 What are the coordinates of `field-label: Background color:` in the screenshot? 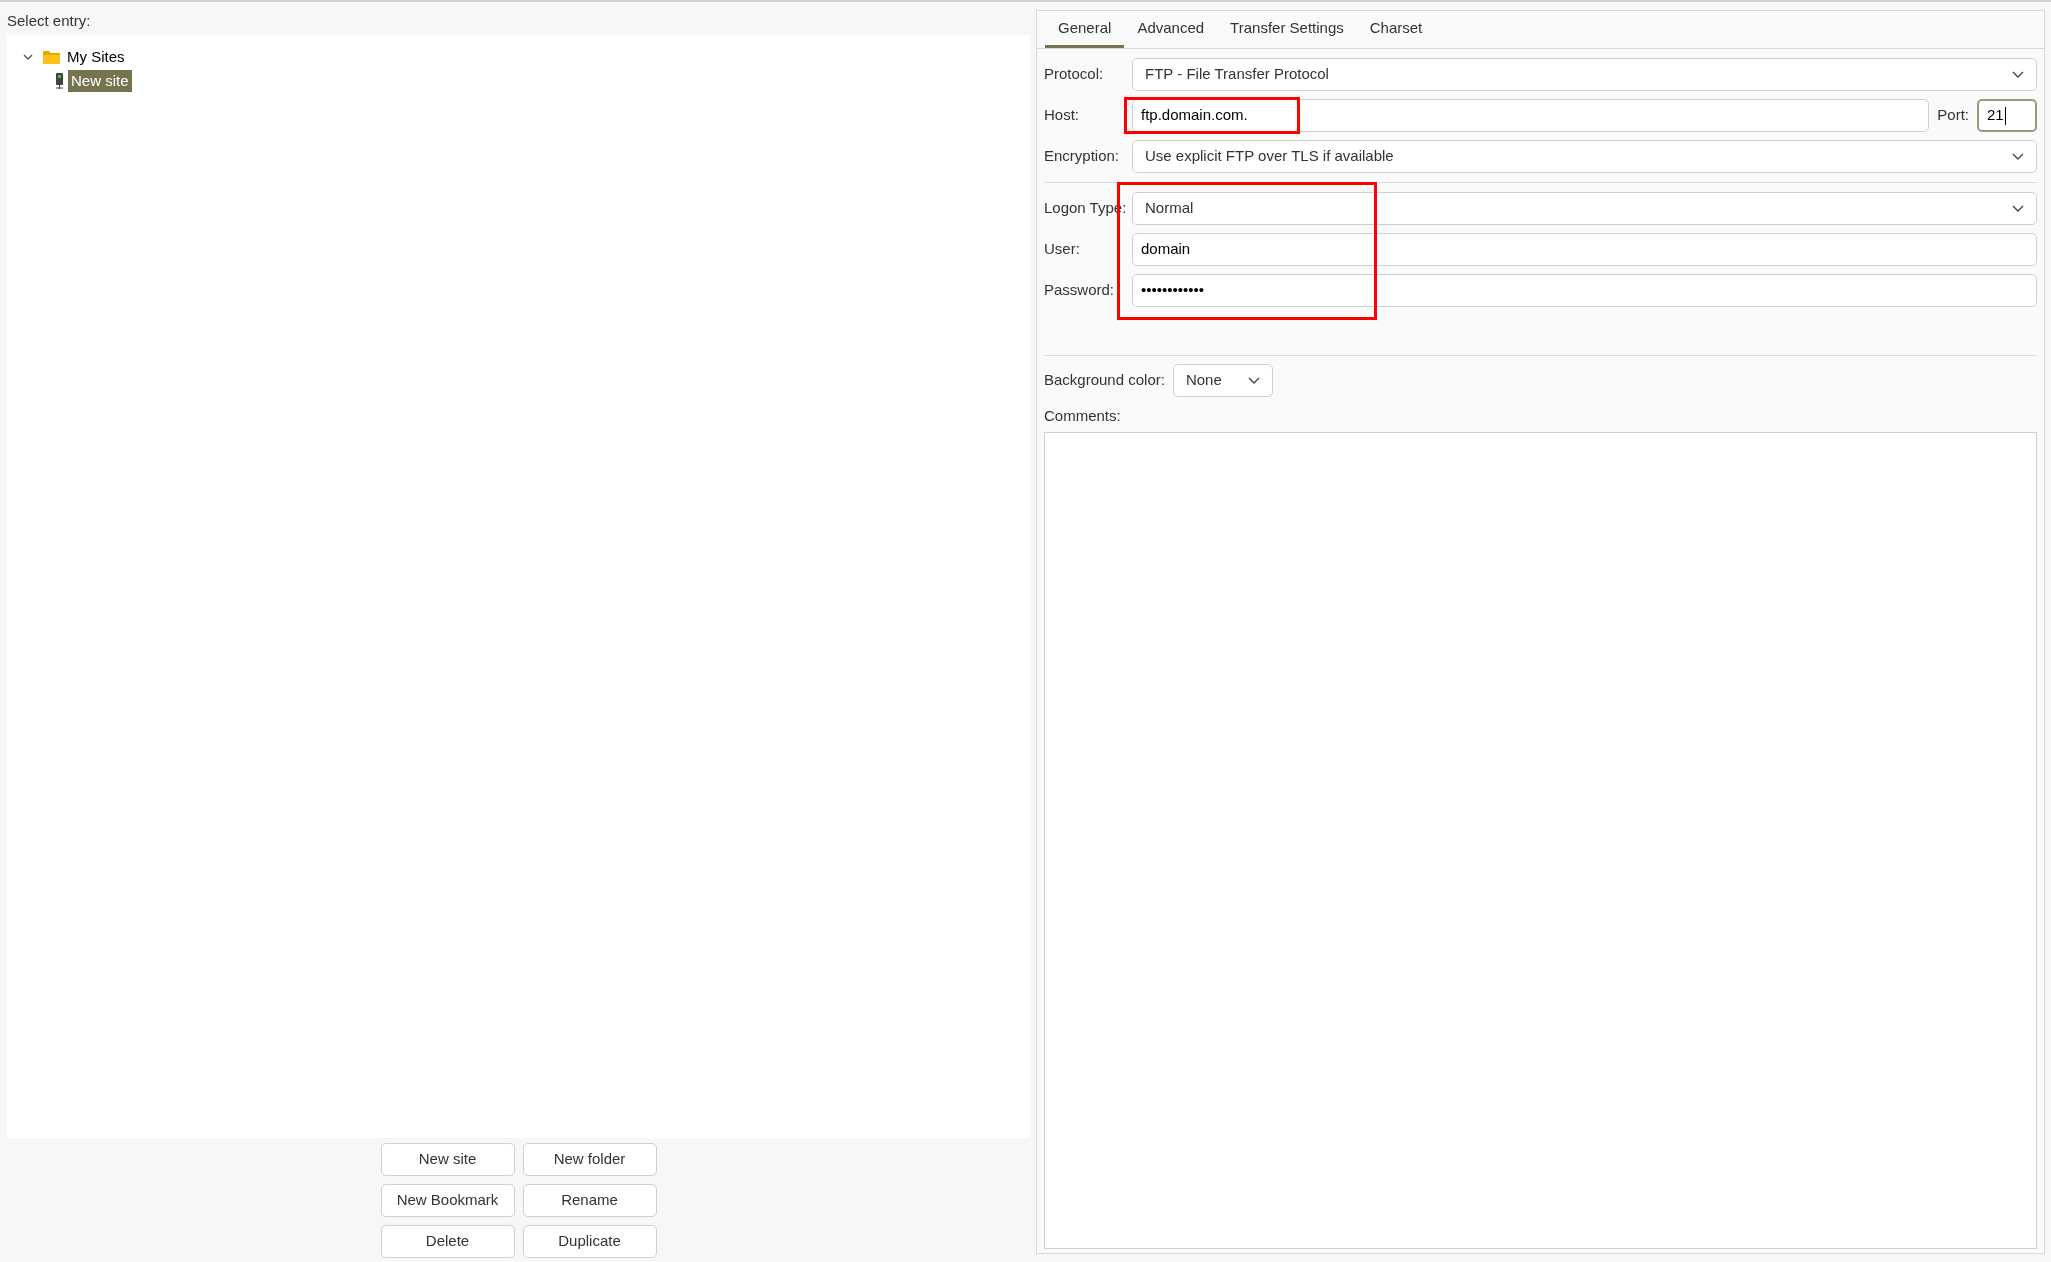 It's located at (1104, 380).